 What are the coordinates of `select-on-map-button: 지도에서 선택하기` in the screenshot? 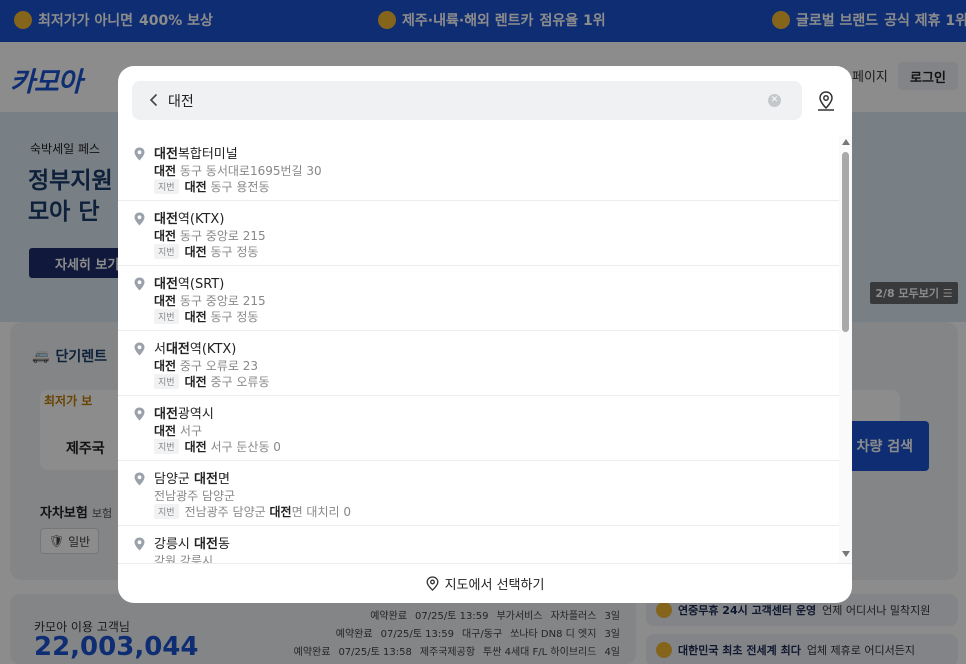 It's located at (485, 583).